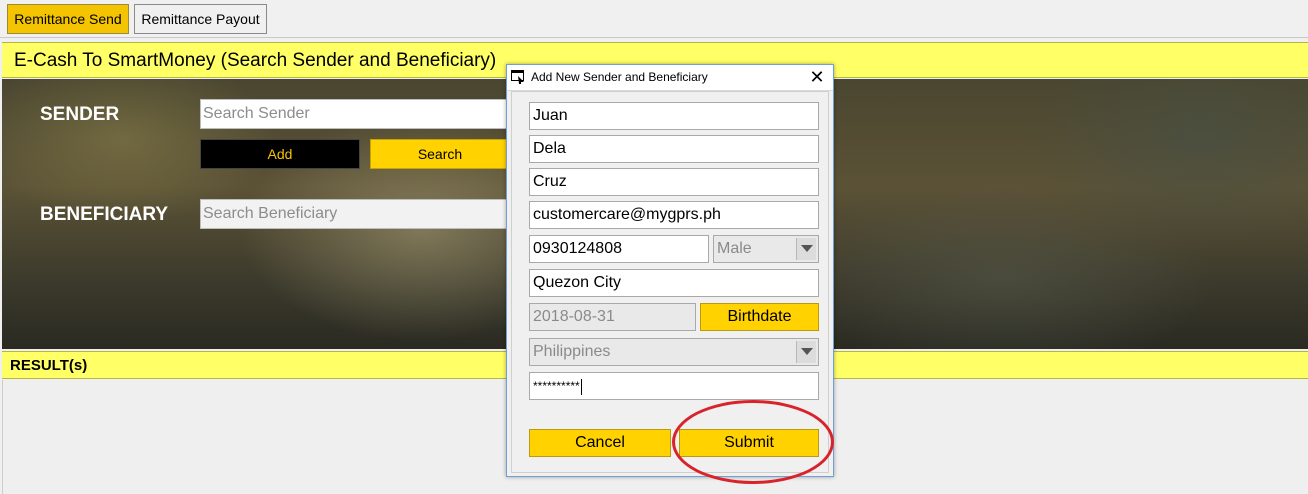 The width and height of the screenshot is (1308, 494). Describe the element at coordinates (734, 248) in the screenshot. I see `gender-value: Male` at that location.